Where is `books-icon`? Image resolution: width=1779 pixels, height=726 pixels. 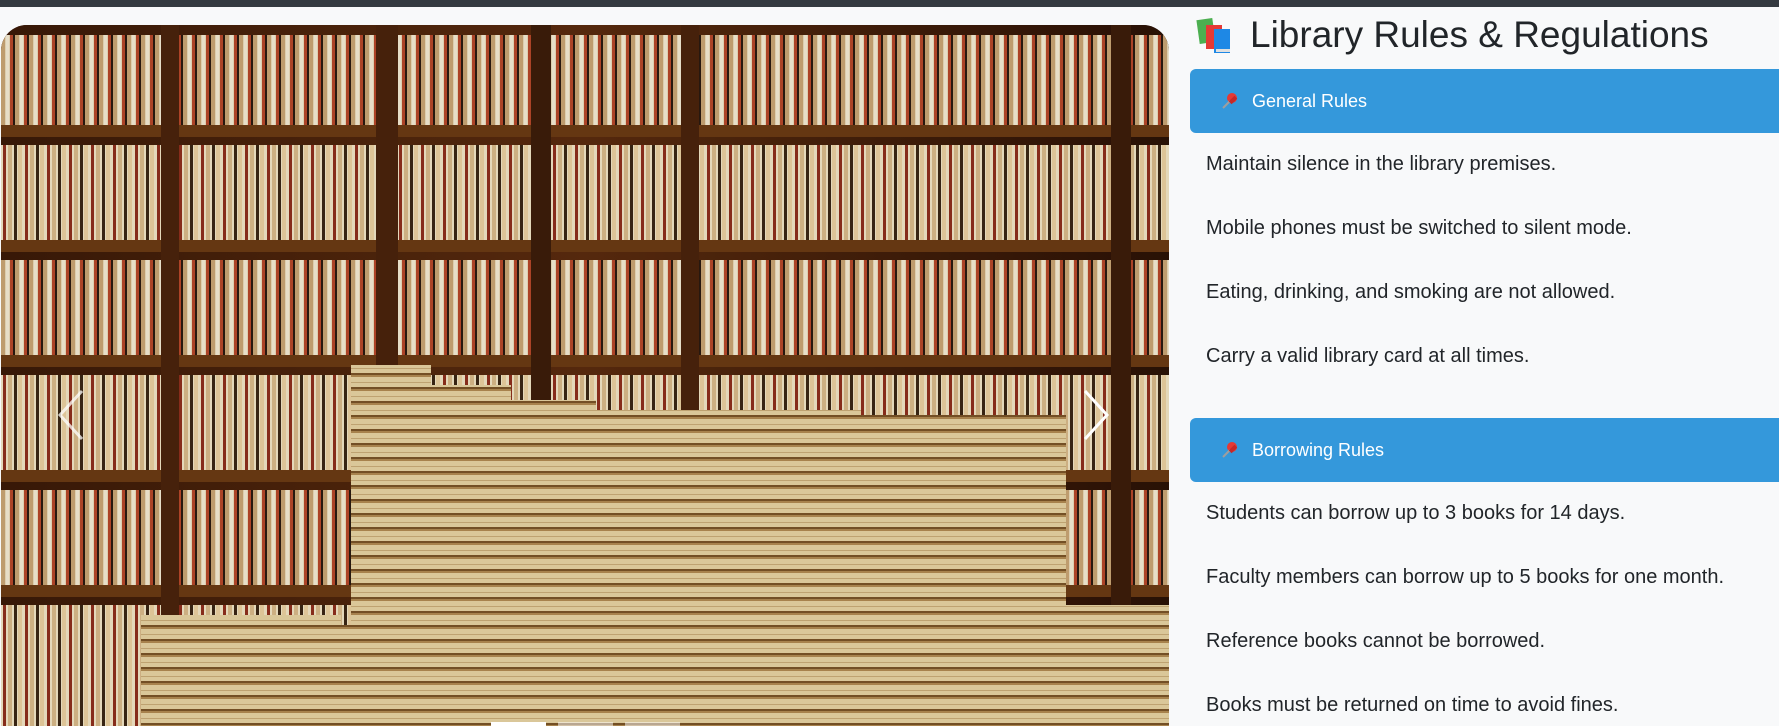
books-icon is located at coordinates (1214, 35).